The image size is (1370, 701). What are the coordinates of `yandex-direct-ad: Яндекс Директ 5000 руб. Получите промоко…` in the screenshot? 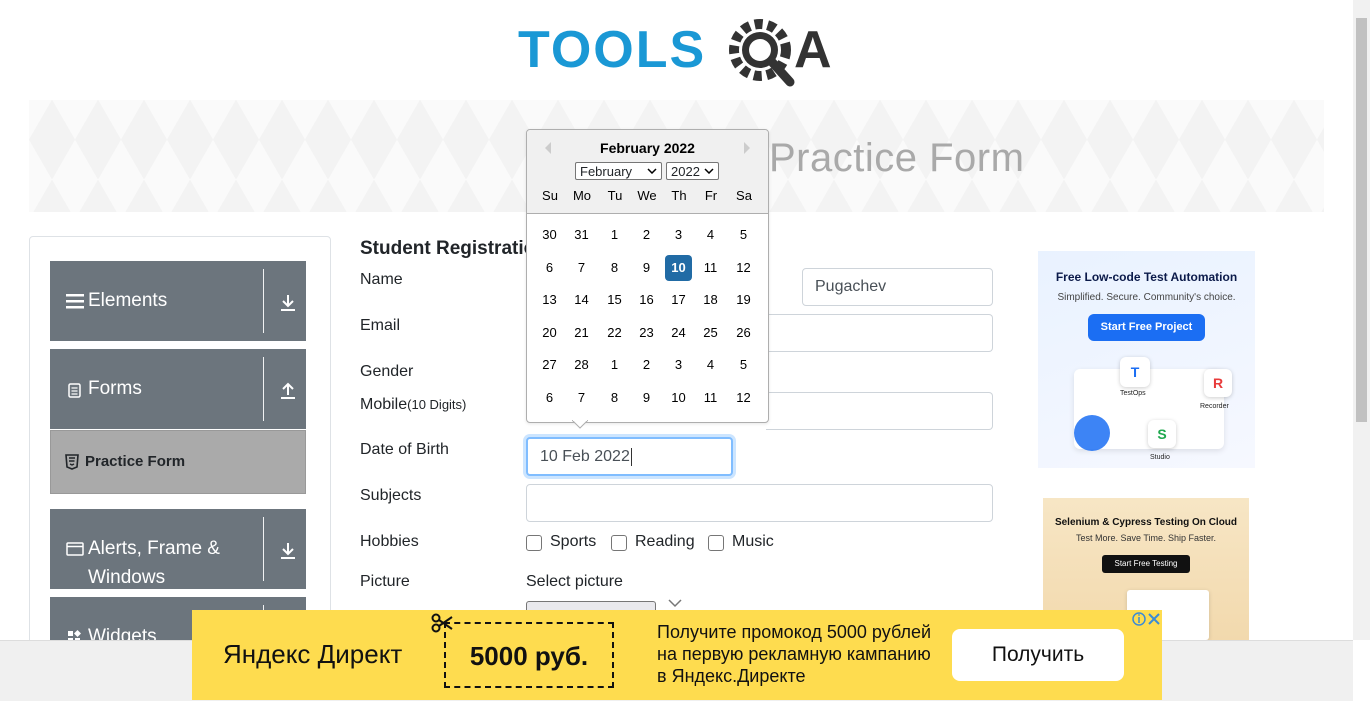 It's located at (677, 655).